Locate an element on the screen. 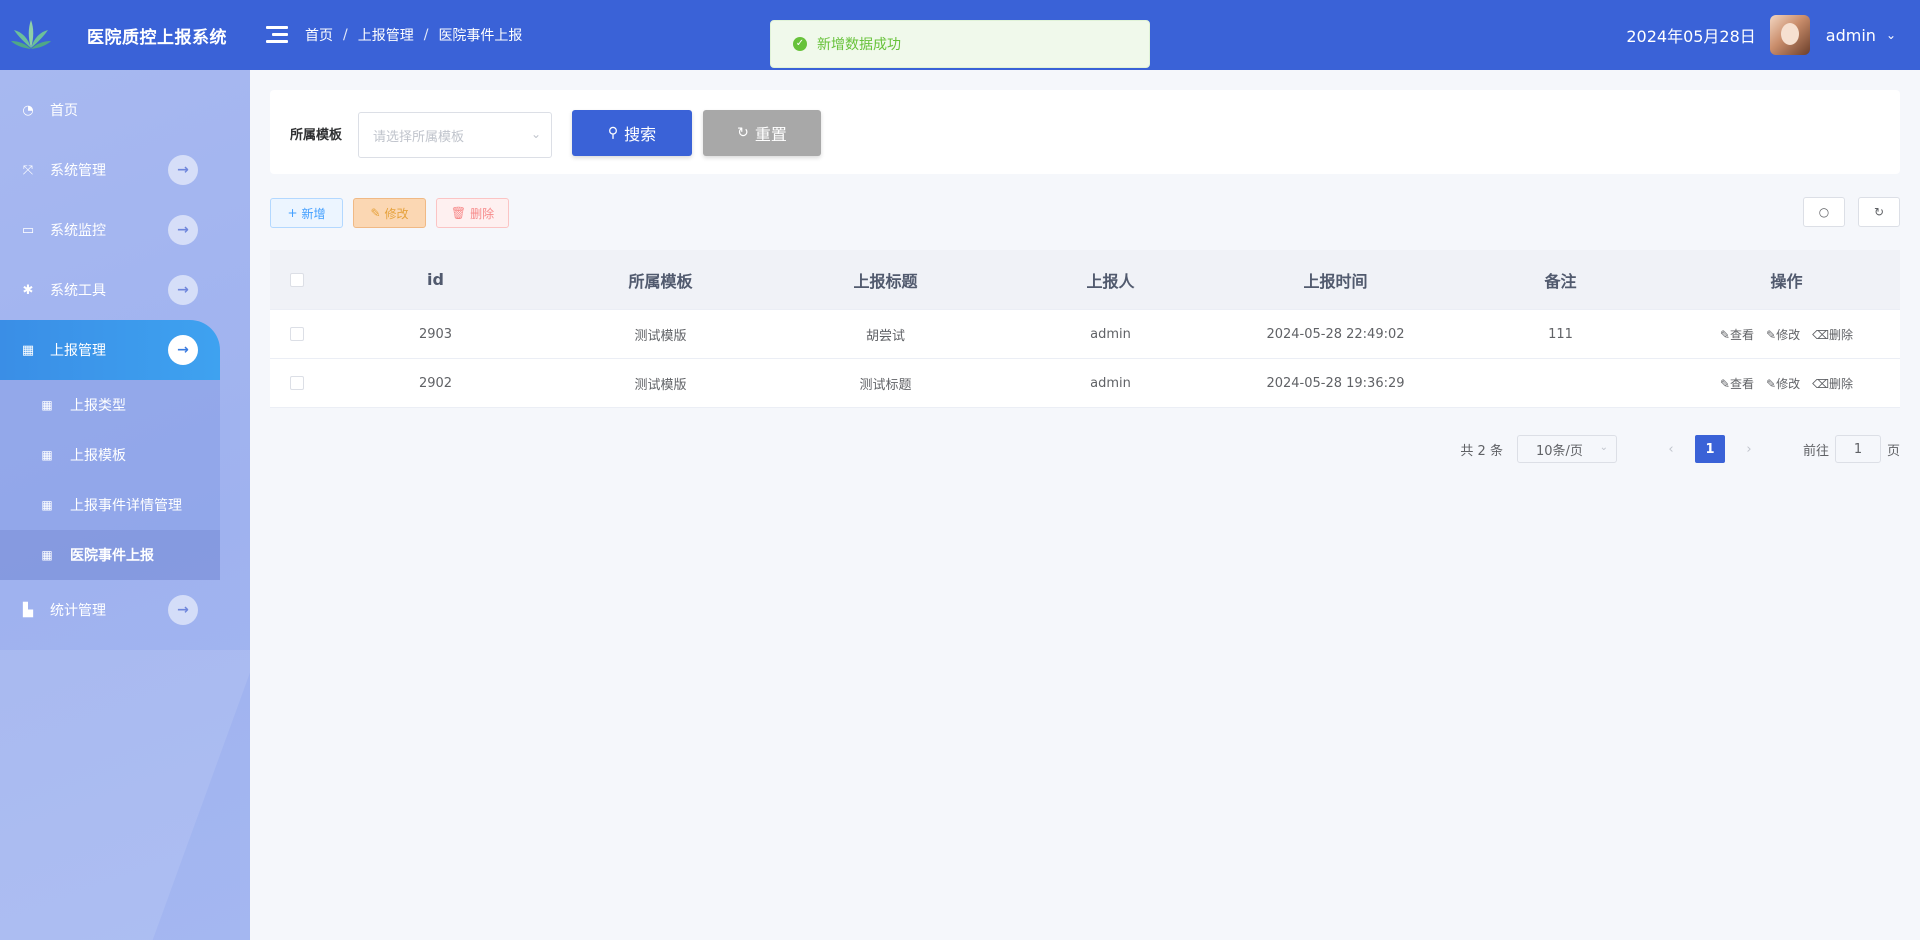  system-icon: ⤧ is located at coordinates (28, 170).